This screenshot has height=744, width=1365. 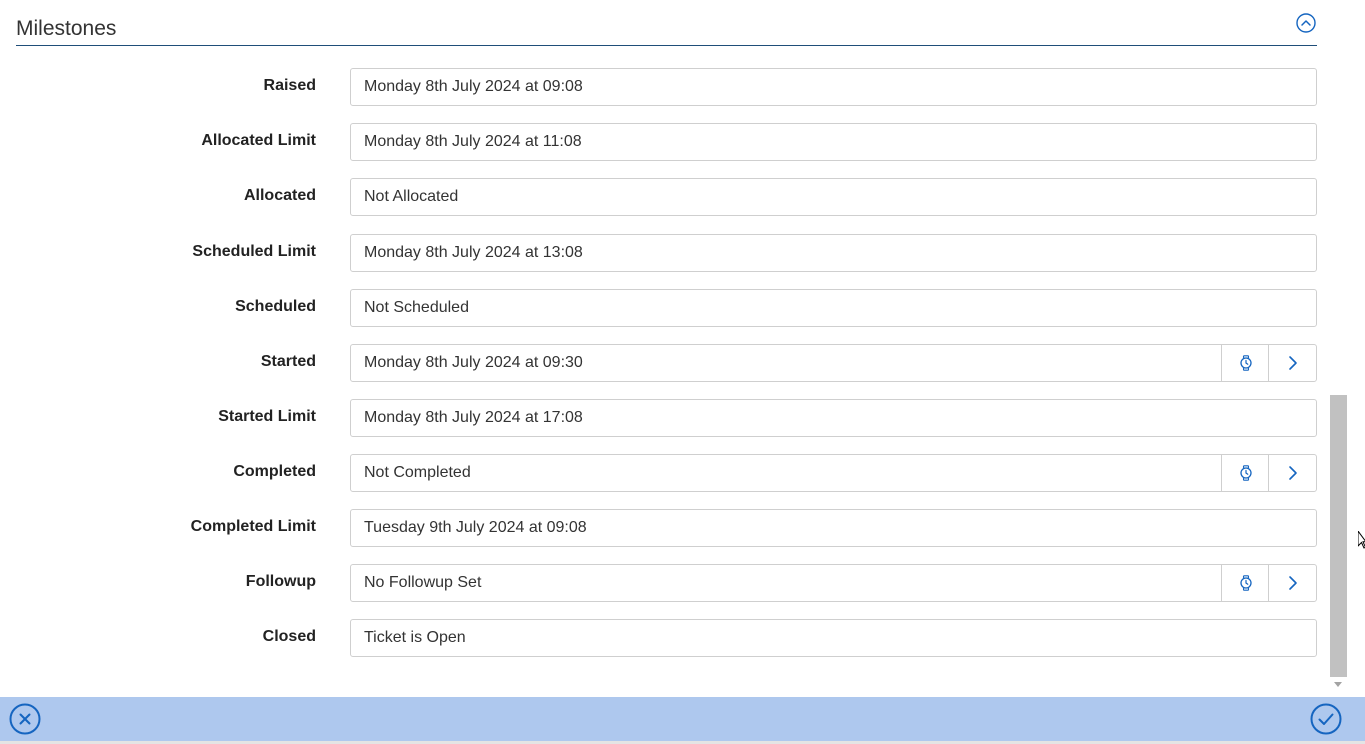 I want to click on completed-timer-button, so click(x=1245, y=473).